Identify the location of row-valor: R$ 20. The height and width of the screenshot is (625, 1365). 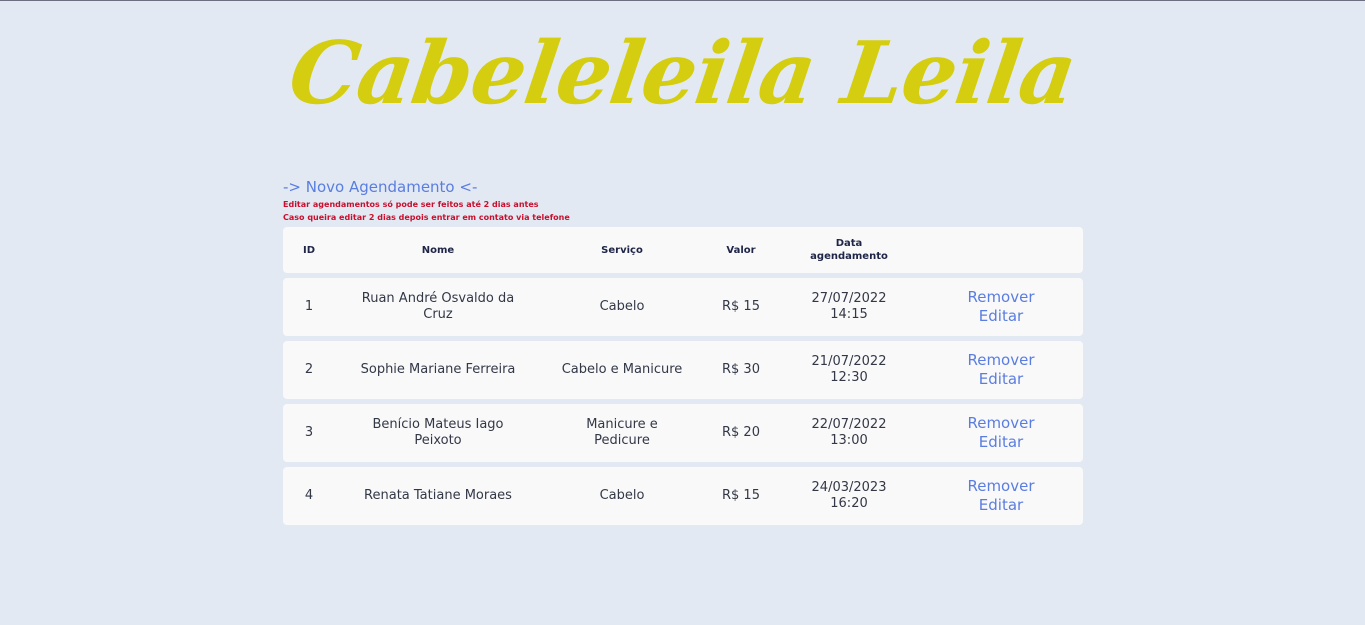
(741, 433).